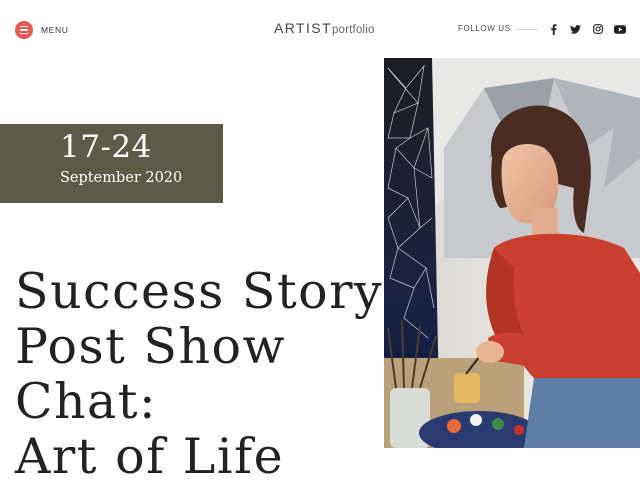  I want to click on event-date-range: 17-24, so click(106, 147).